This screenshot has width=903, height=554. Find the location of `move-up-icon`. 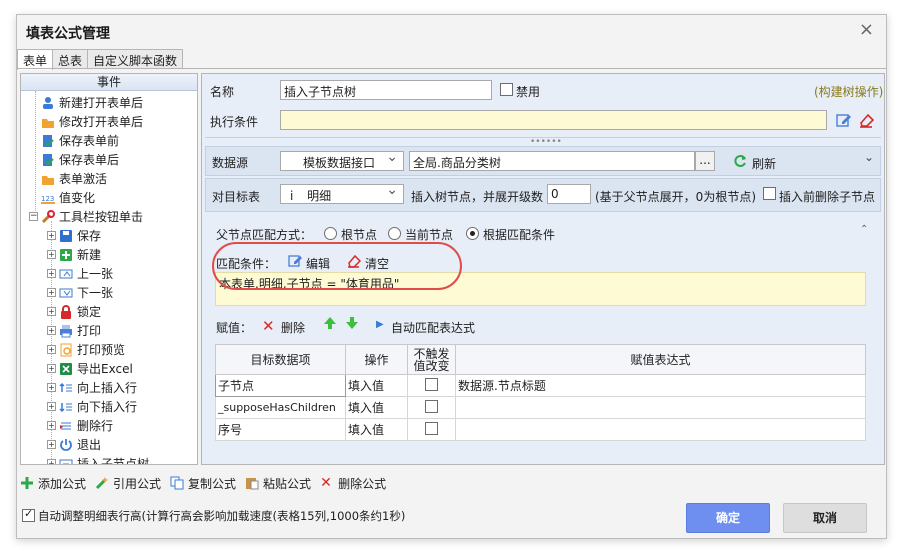

move-up-icon is located at coordinates (330, 324).